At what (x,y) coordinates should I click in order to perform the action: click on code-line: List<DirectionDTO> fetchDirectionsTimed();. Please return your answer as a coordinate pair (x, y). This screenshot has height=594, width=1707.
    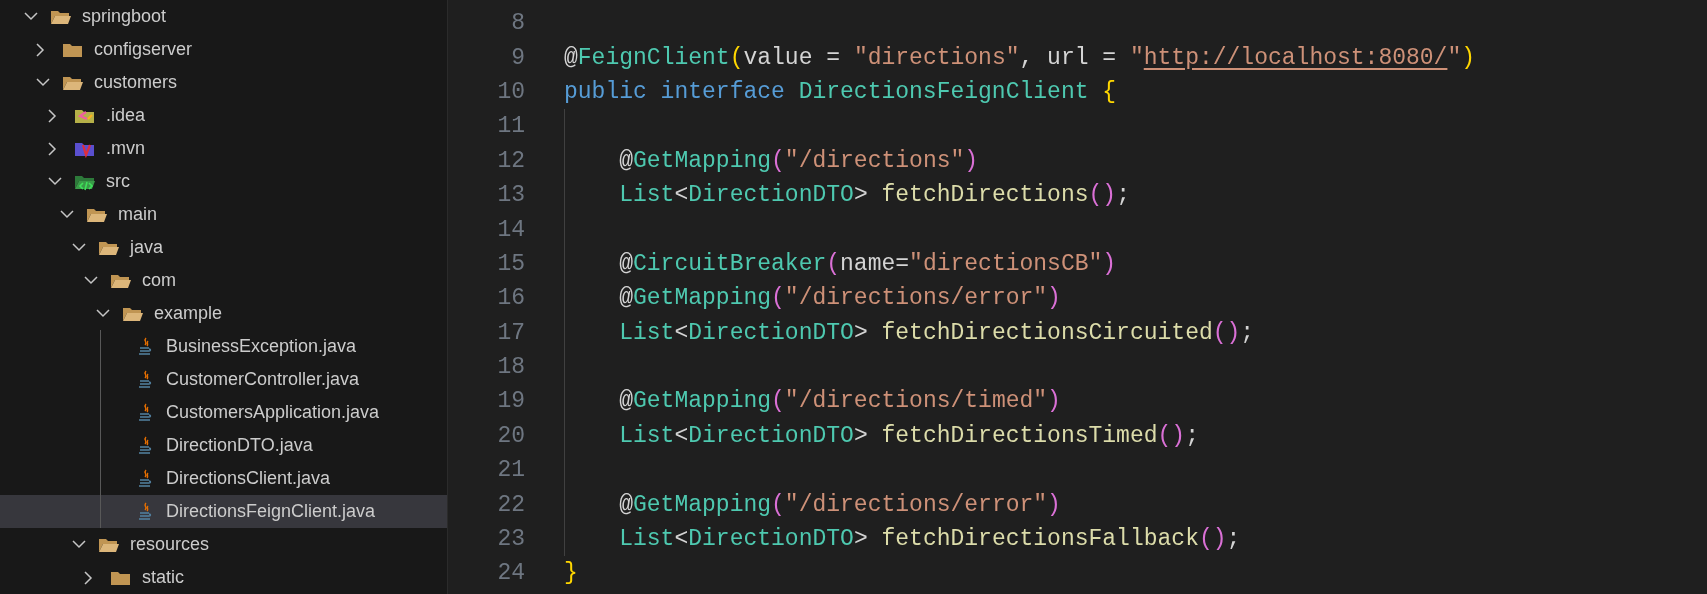
    Looking at the image, I should click on (908, 435).